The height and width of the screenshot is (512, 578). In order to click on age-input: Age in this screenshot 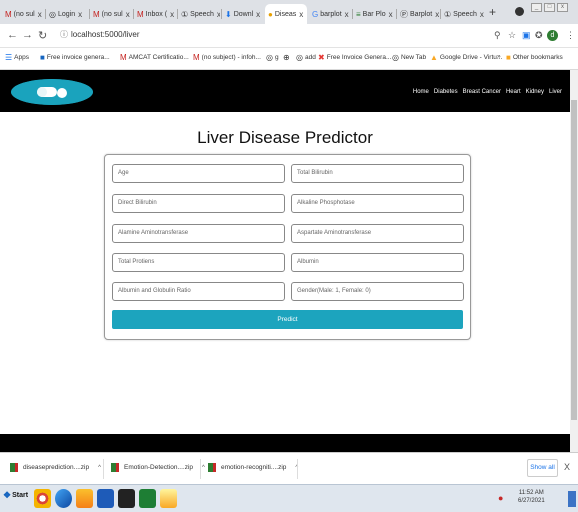, I will do `click(198, 173)`.